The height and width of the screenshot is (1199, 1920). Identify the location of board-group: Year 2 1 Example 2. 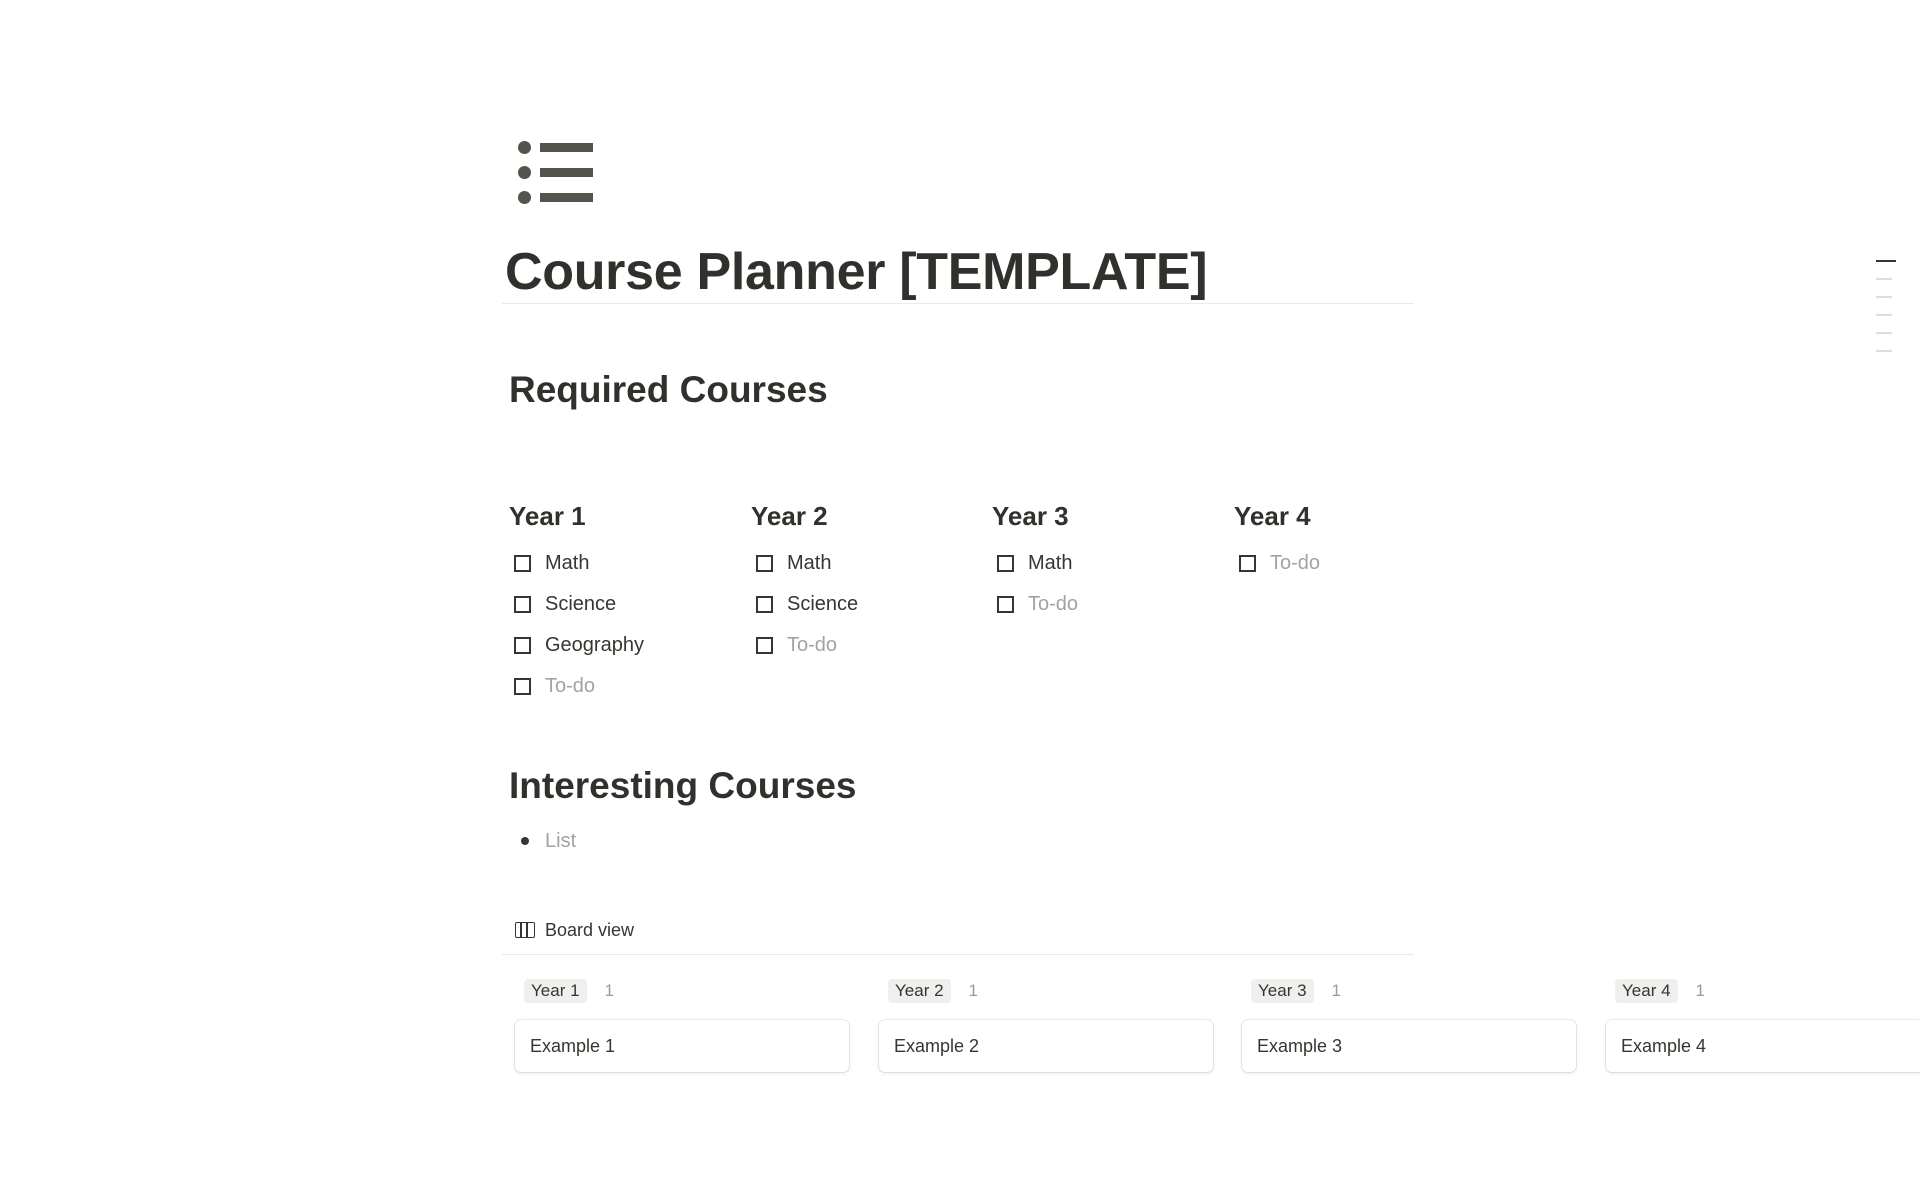
(1047, 1025).